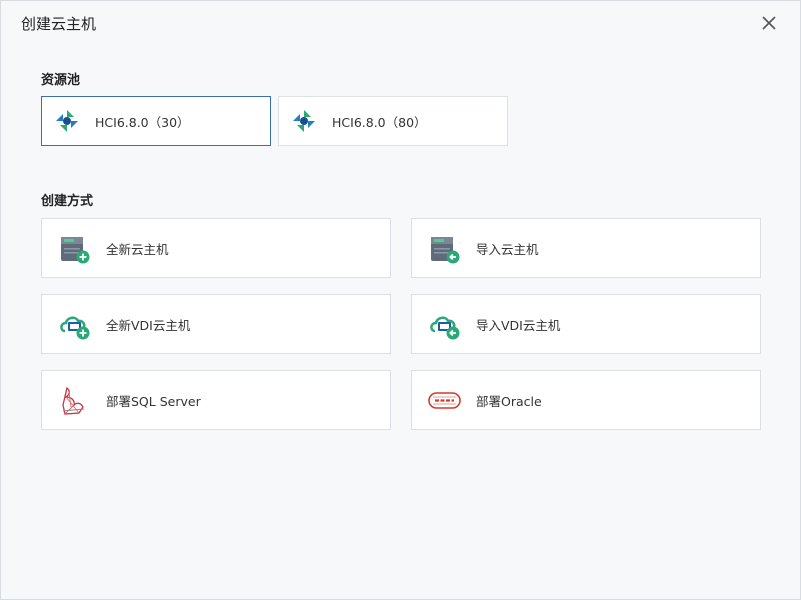 This screenshot has width=801, height=600. What do you see at coordinates (216, 400) in the screenshot?
I see `deploy-sql-server-card: 部署SQL Server` at bounding box center [216, 400].